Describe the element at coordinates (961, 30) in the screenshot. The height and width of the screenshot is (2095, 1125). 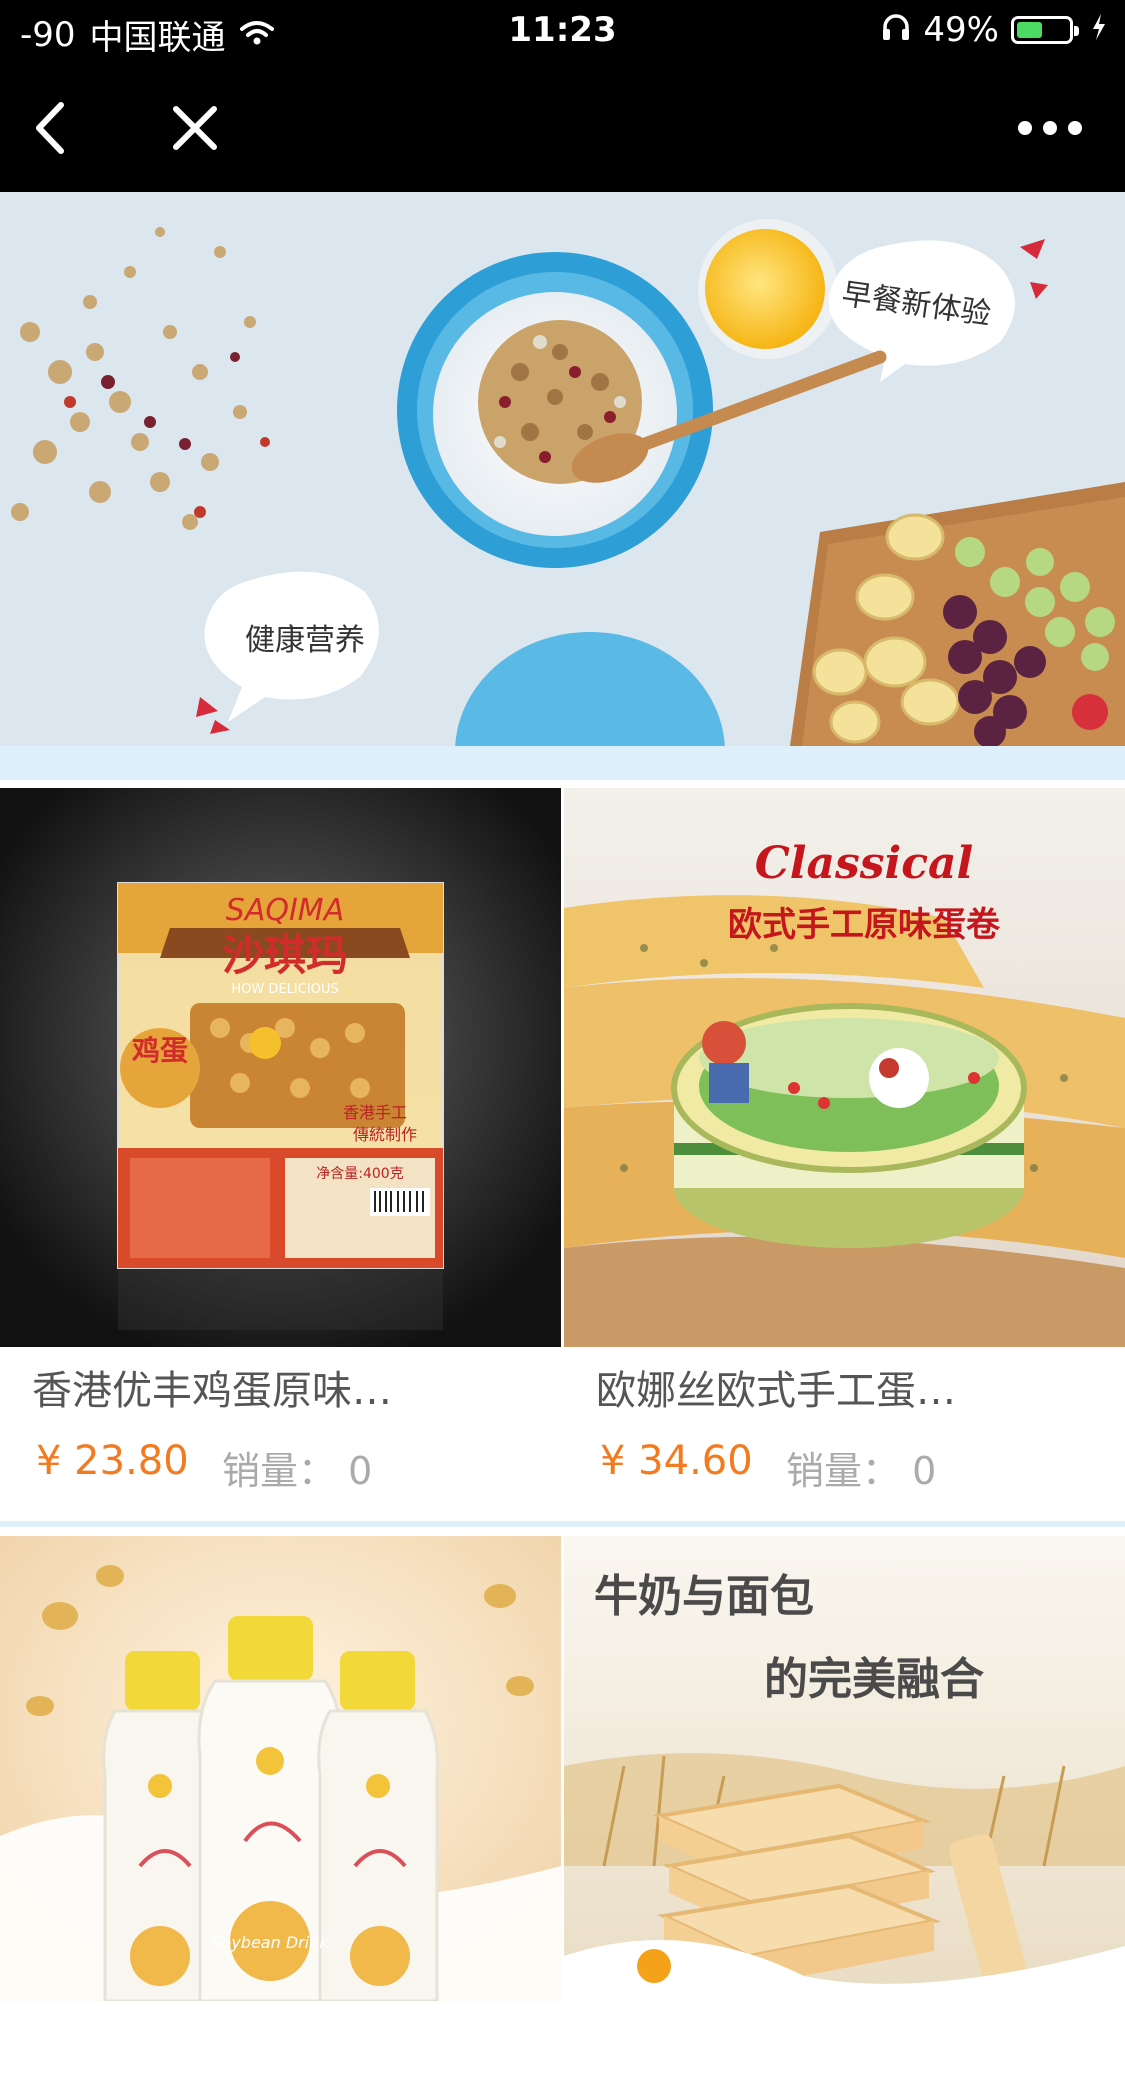
I see `battery-percent: 49%` at that location.